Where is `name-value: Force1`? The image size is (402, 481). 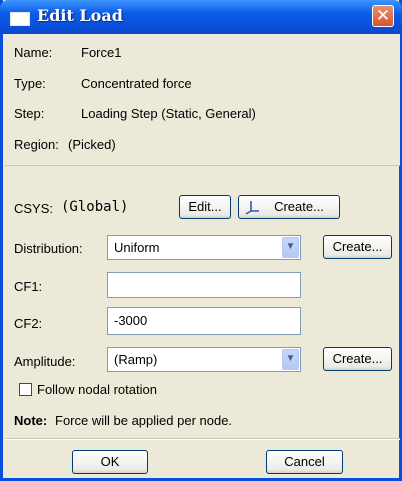 name-value: Force1 is located at coordinates (101, 52).